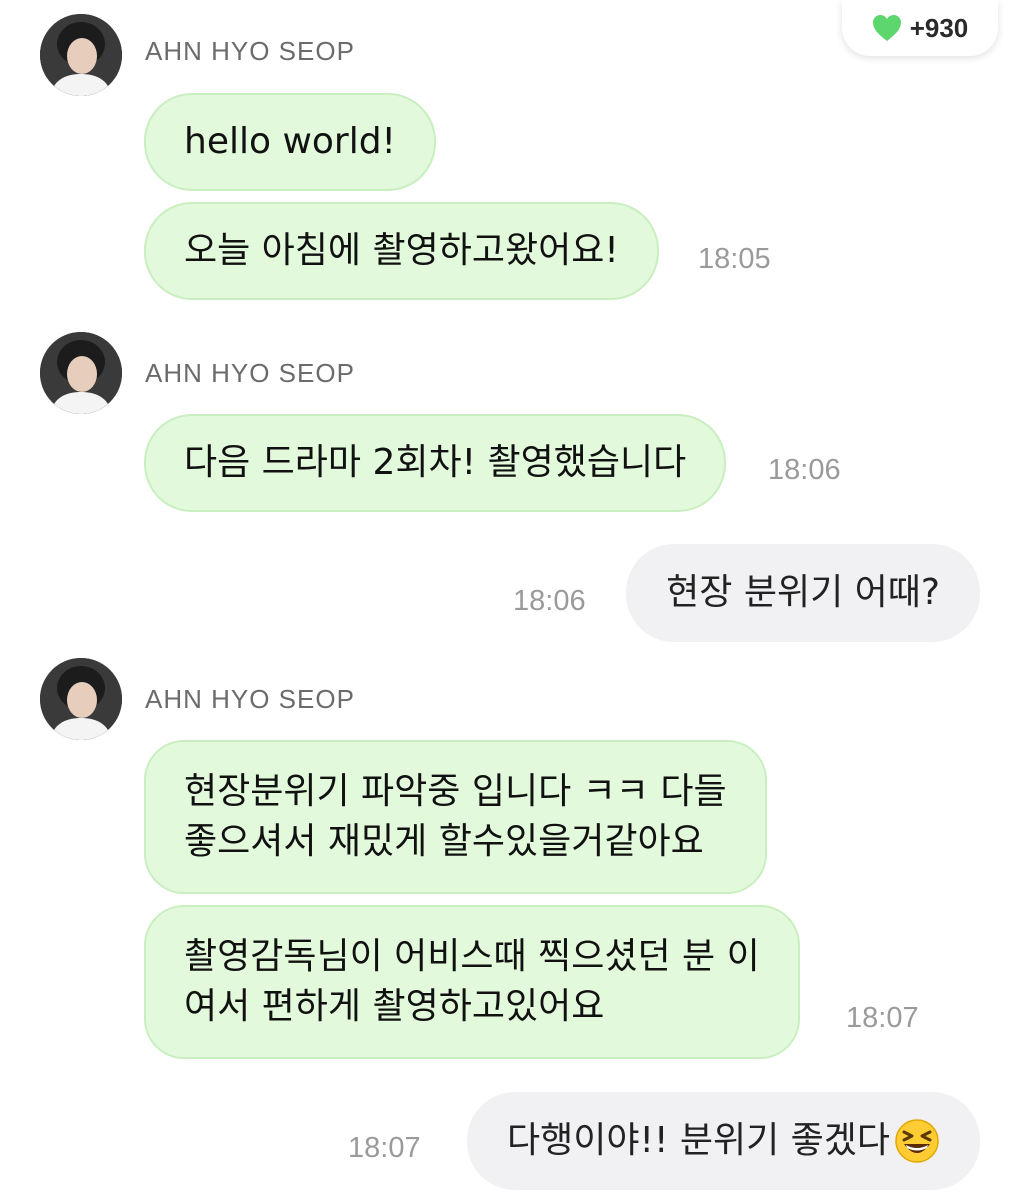 This screenshot has width=1024, height=1200. I want to click on message-text-line: 현장분위기 파악중 입니다 ㅋㅋ 다들, so click(455, 791).